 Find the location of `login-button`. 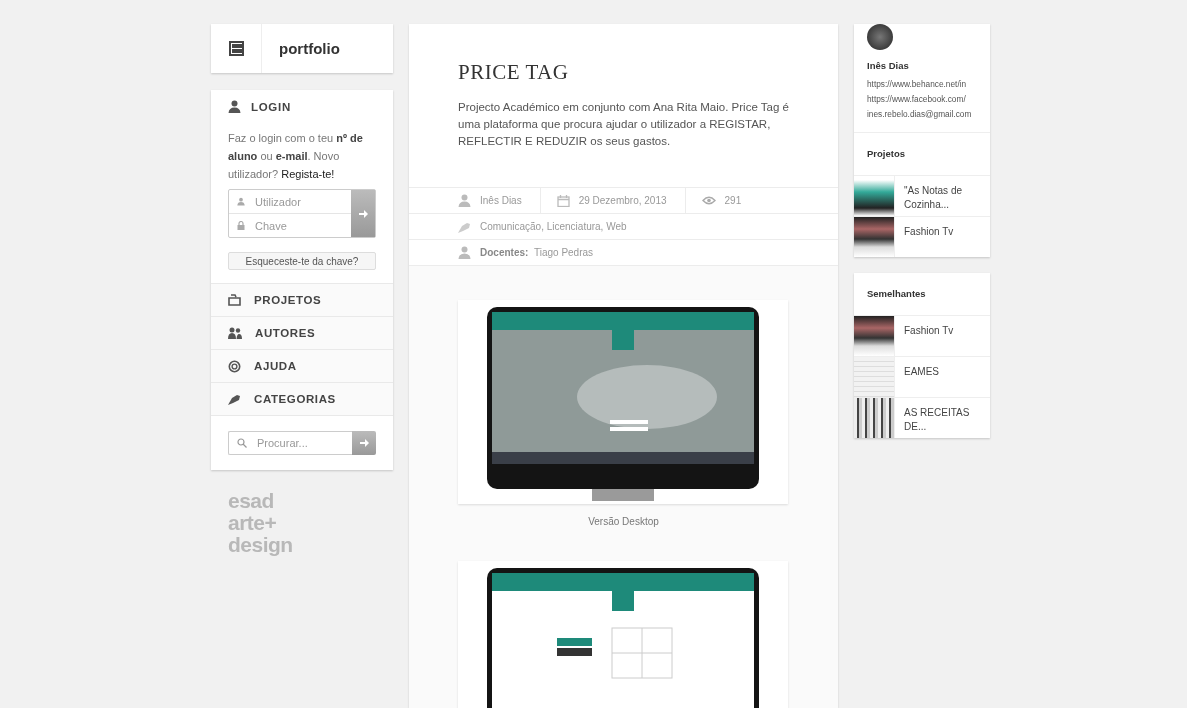

login-button is located at coordinates (363, 213).